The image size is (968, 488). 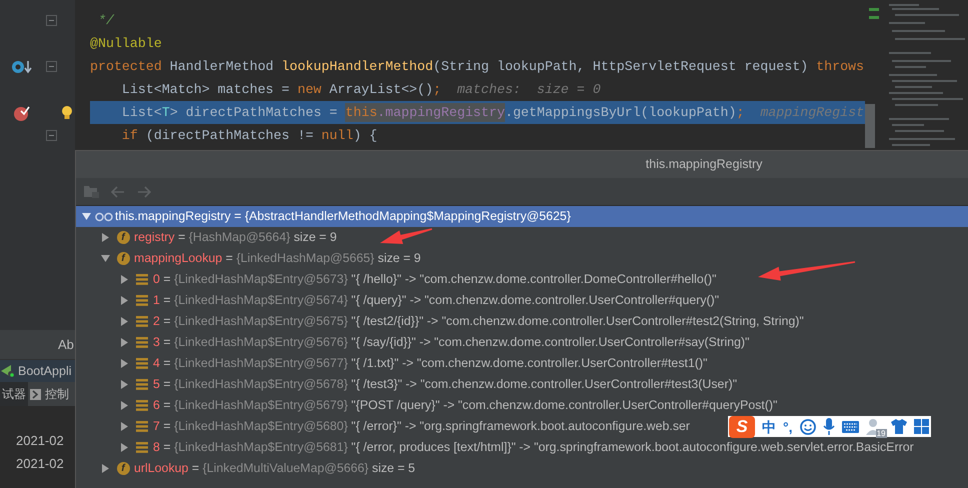 I want to click on ime-logo: S, so click(x=742, y=427).